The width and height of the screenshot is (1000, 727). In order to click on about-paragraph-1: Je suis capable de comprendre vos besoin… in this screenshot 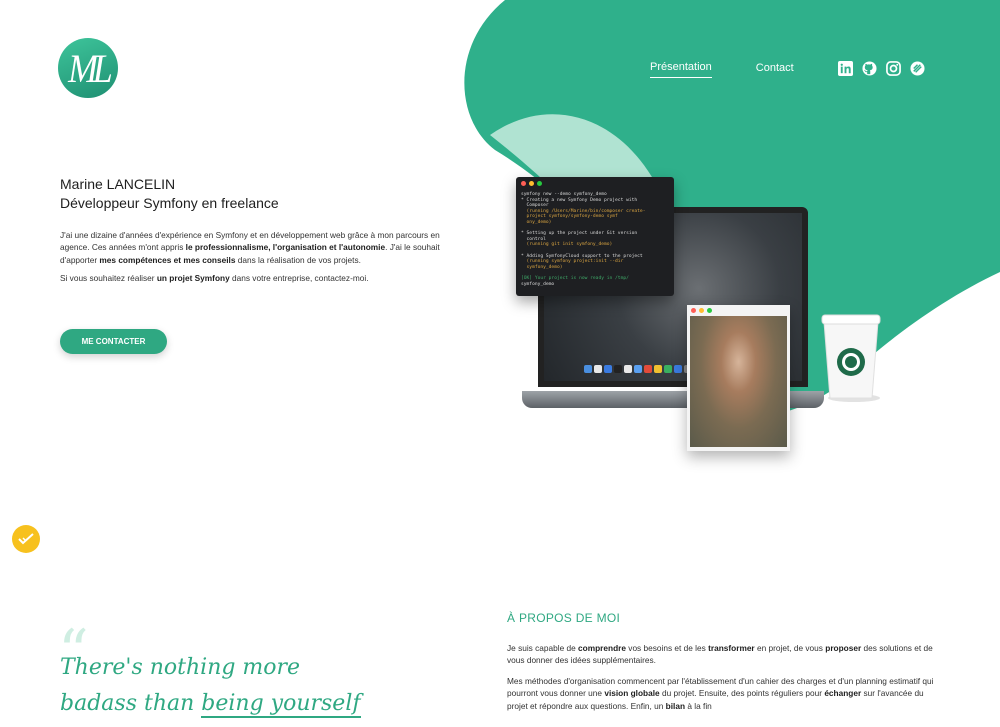, I will do `click(720, 654)`.